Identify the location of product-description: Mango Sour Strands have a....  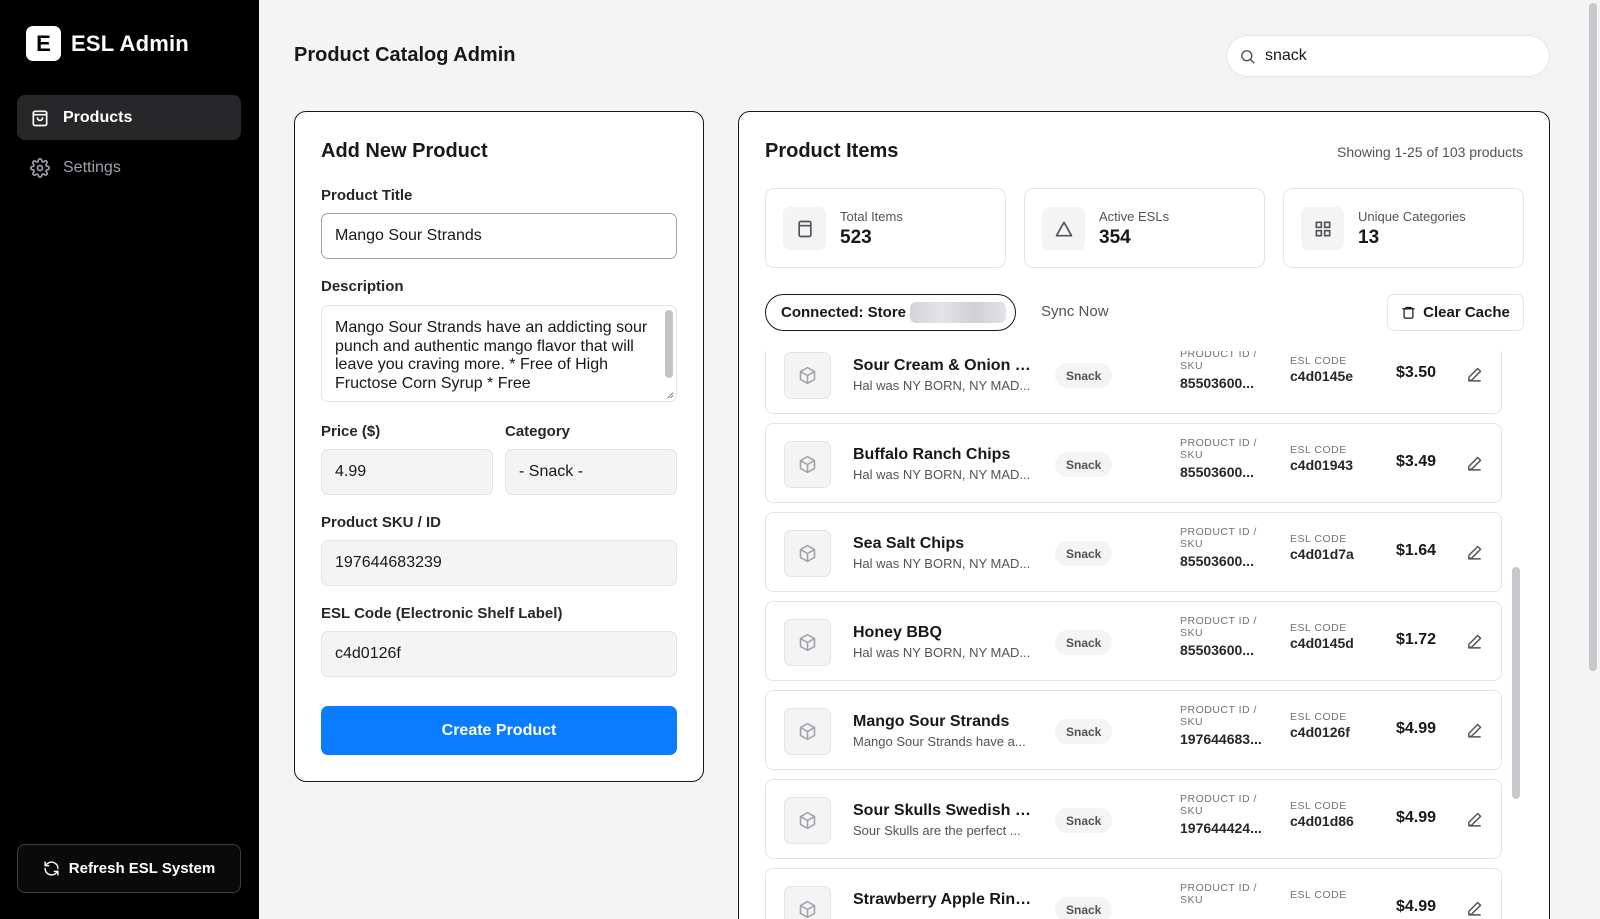
(939, 741).